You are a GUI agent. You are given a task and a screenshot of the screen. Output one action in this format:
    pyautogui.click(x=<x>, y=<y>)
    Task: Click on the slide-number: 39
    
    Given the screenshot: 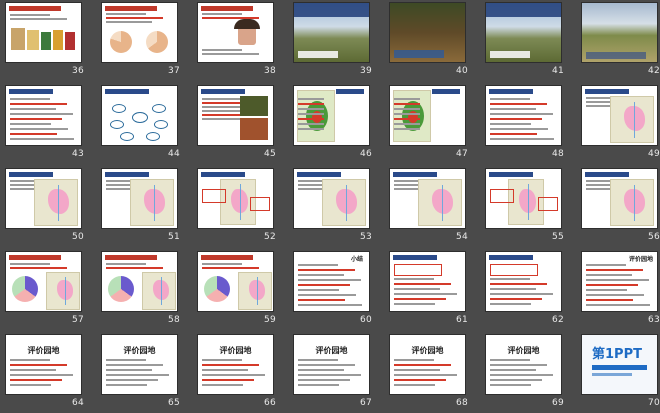 What is the action you would take?
    pyautogui.click(x=365, y=71)
    